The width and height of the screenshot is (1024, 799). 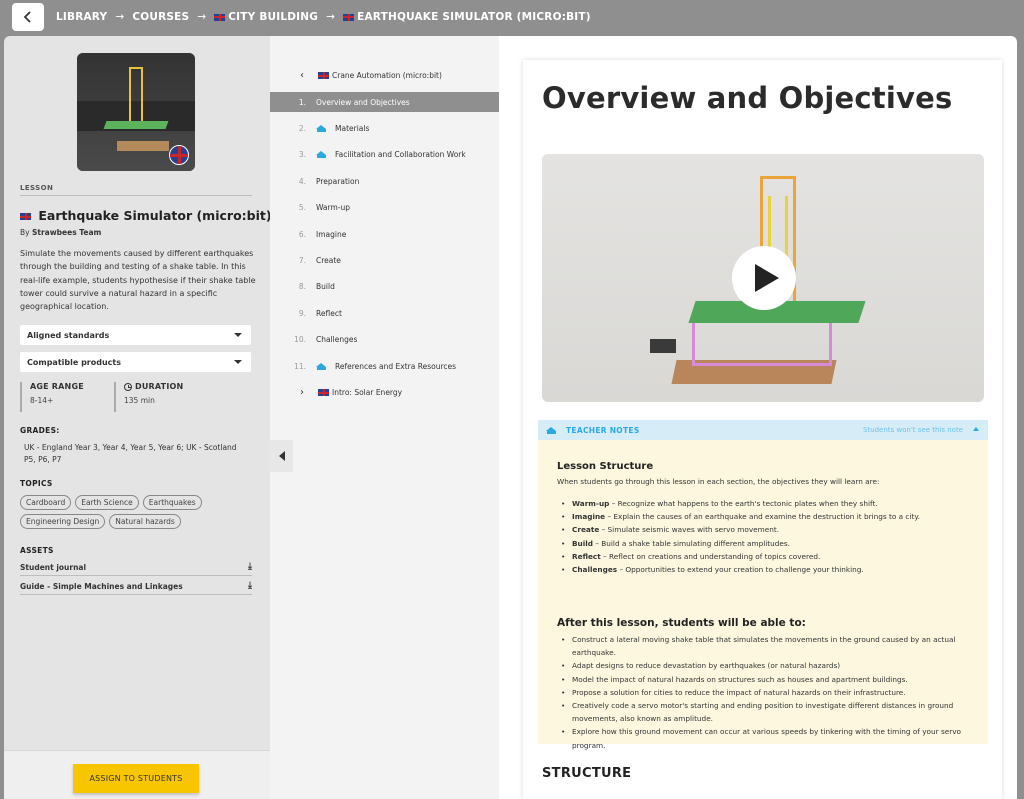 I want to click on nav-item-number: 9., so click(x=302, y=313).